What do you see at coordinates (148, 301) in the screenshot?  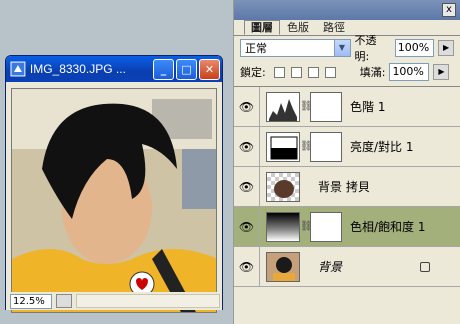 I see `horizontal-scrollbar` at bounding box center [148, 301].